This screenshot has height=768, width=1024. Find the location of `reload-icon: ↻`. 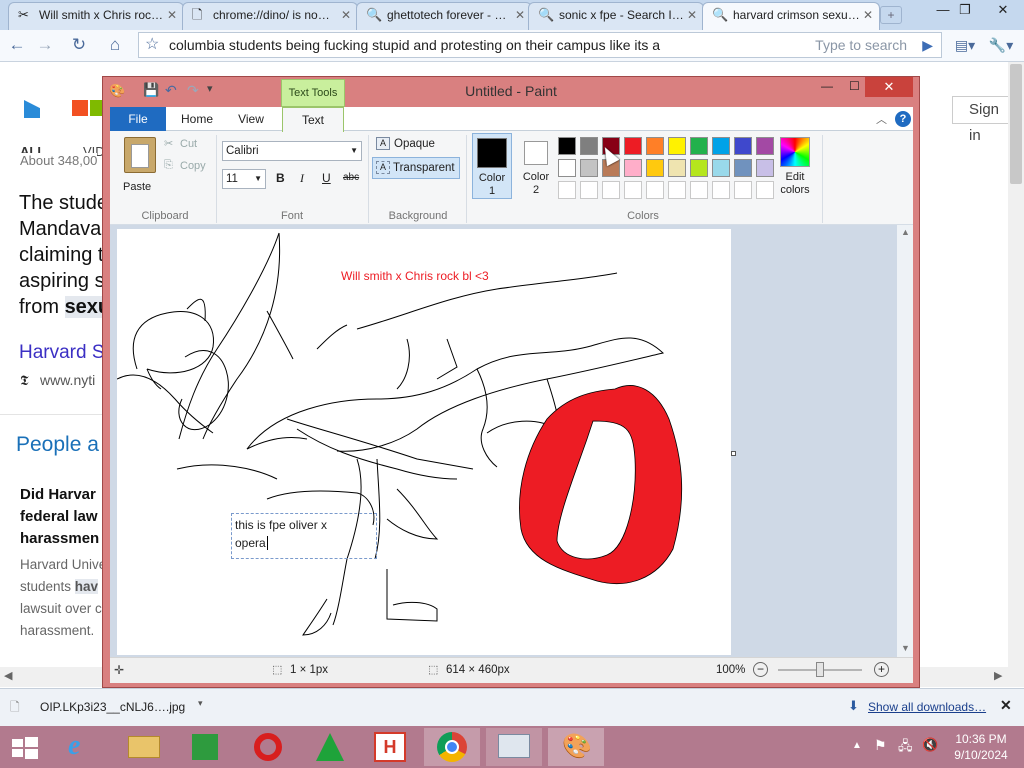

reload-icon: ↻ is located at coordinates (79, 45).